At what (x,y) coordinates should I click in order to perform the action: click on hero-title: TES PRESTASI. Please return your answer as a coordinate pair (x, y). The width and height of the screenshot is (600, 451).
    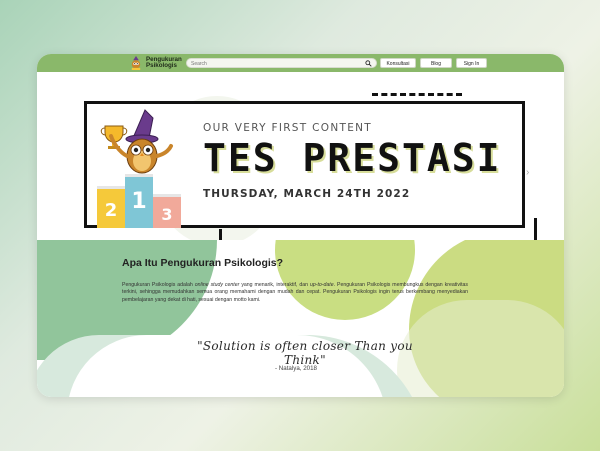
    Looking at the image, I should click on (352, 158).